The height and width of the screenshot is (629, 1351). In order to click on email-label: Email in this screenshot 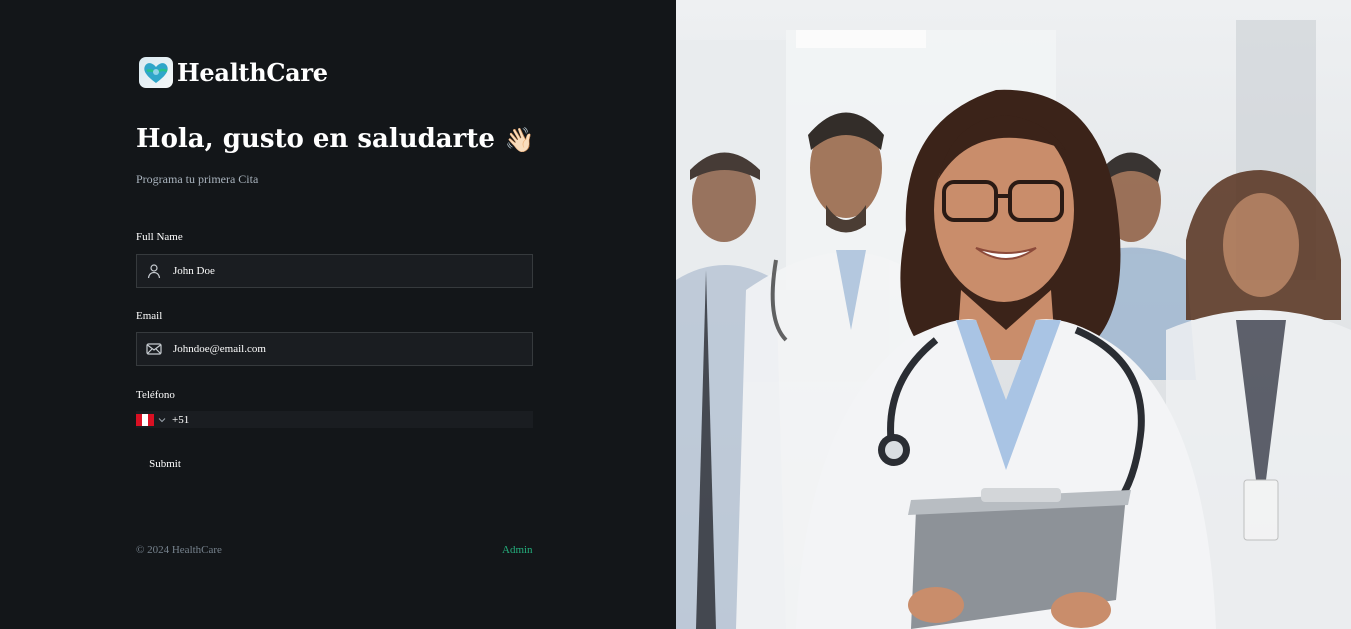, I will do `click(149, 316)`.